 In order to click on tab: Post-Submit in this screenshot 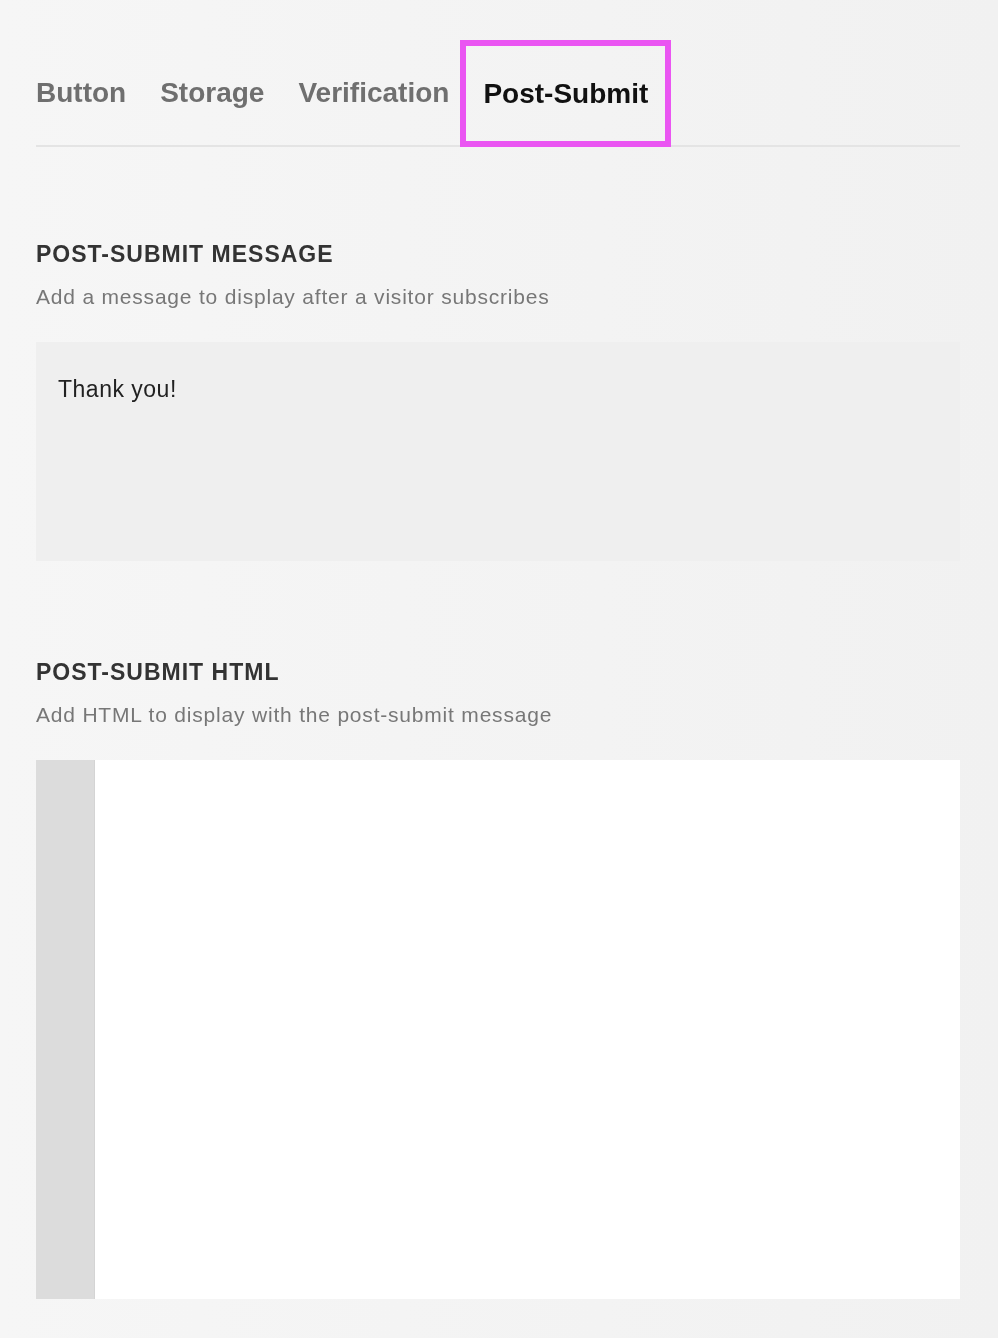, I will do `click(566, 93)`.